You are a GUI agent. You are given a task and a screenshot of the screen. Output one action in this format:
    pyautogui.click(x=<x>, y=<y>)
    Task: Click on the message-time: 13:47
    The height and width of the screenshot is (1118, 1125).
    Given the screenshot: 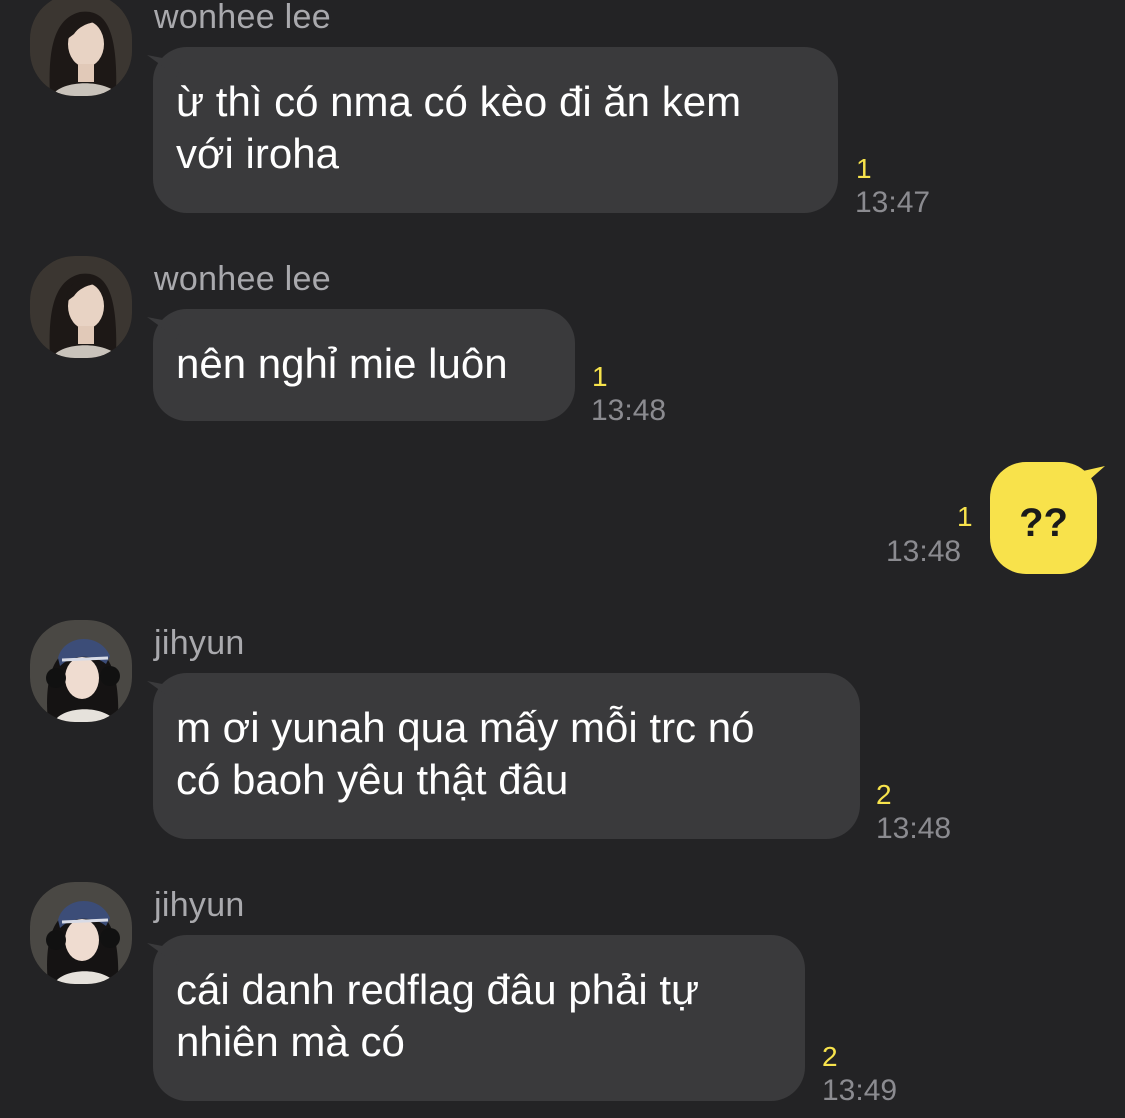 What is the action you would take?
    pyautogui.click(x=893, y=202)
    